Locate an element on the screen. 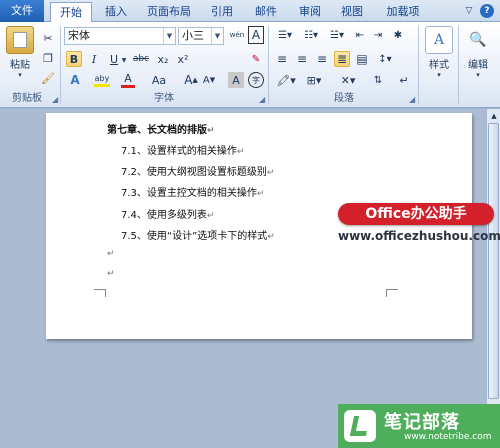 This screenshot has width=500, height=448. distributed-icon: ▤ is located at coordinates (362, 59).